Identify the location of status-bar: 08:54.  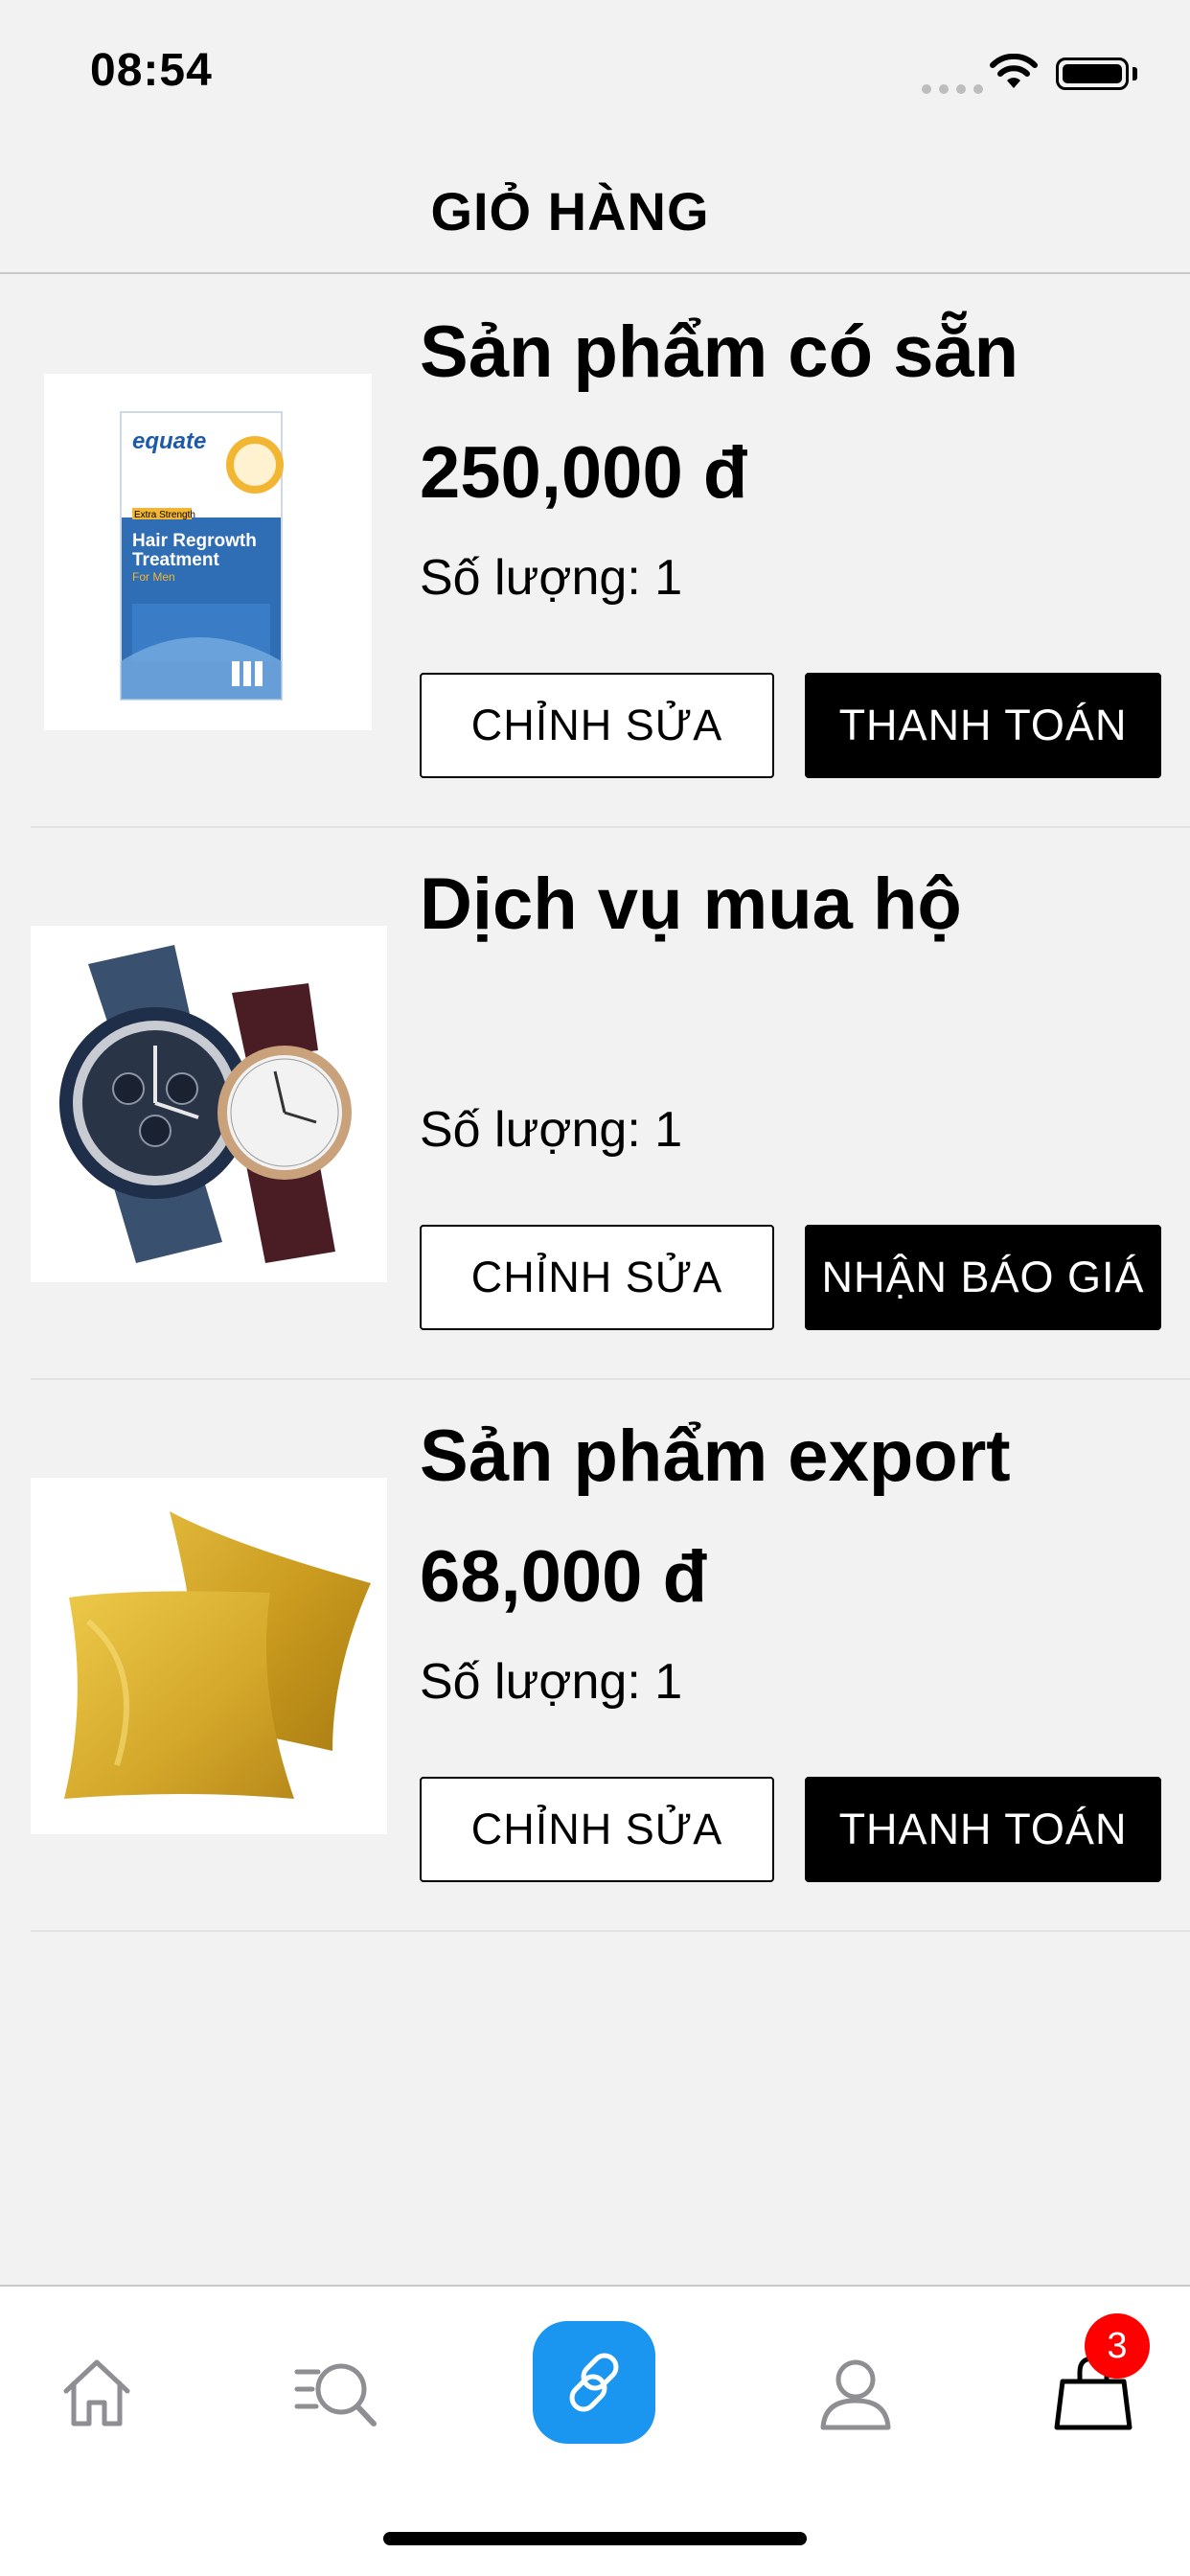
(595, 72).